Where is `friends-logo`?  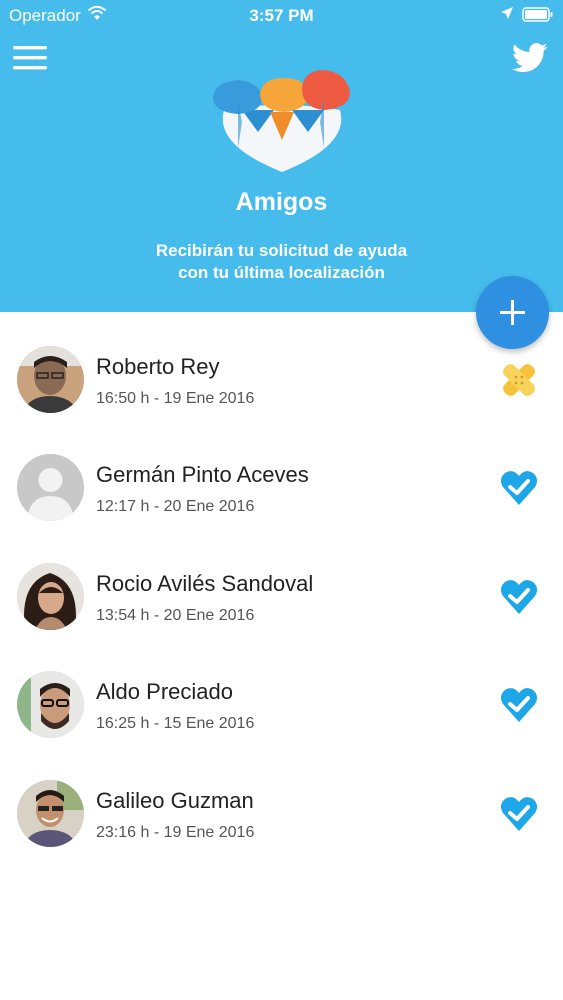 friends-logo is located at coordinates (281, 121).